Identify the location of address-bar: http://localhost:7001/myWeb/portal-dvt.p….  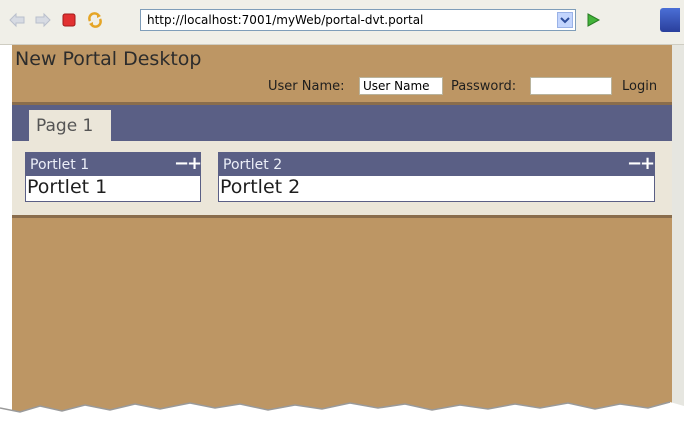
(358, 20).